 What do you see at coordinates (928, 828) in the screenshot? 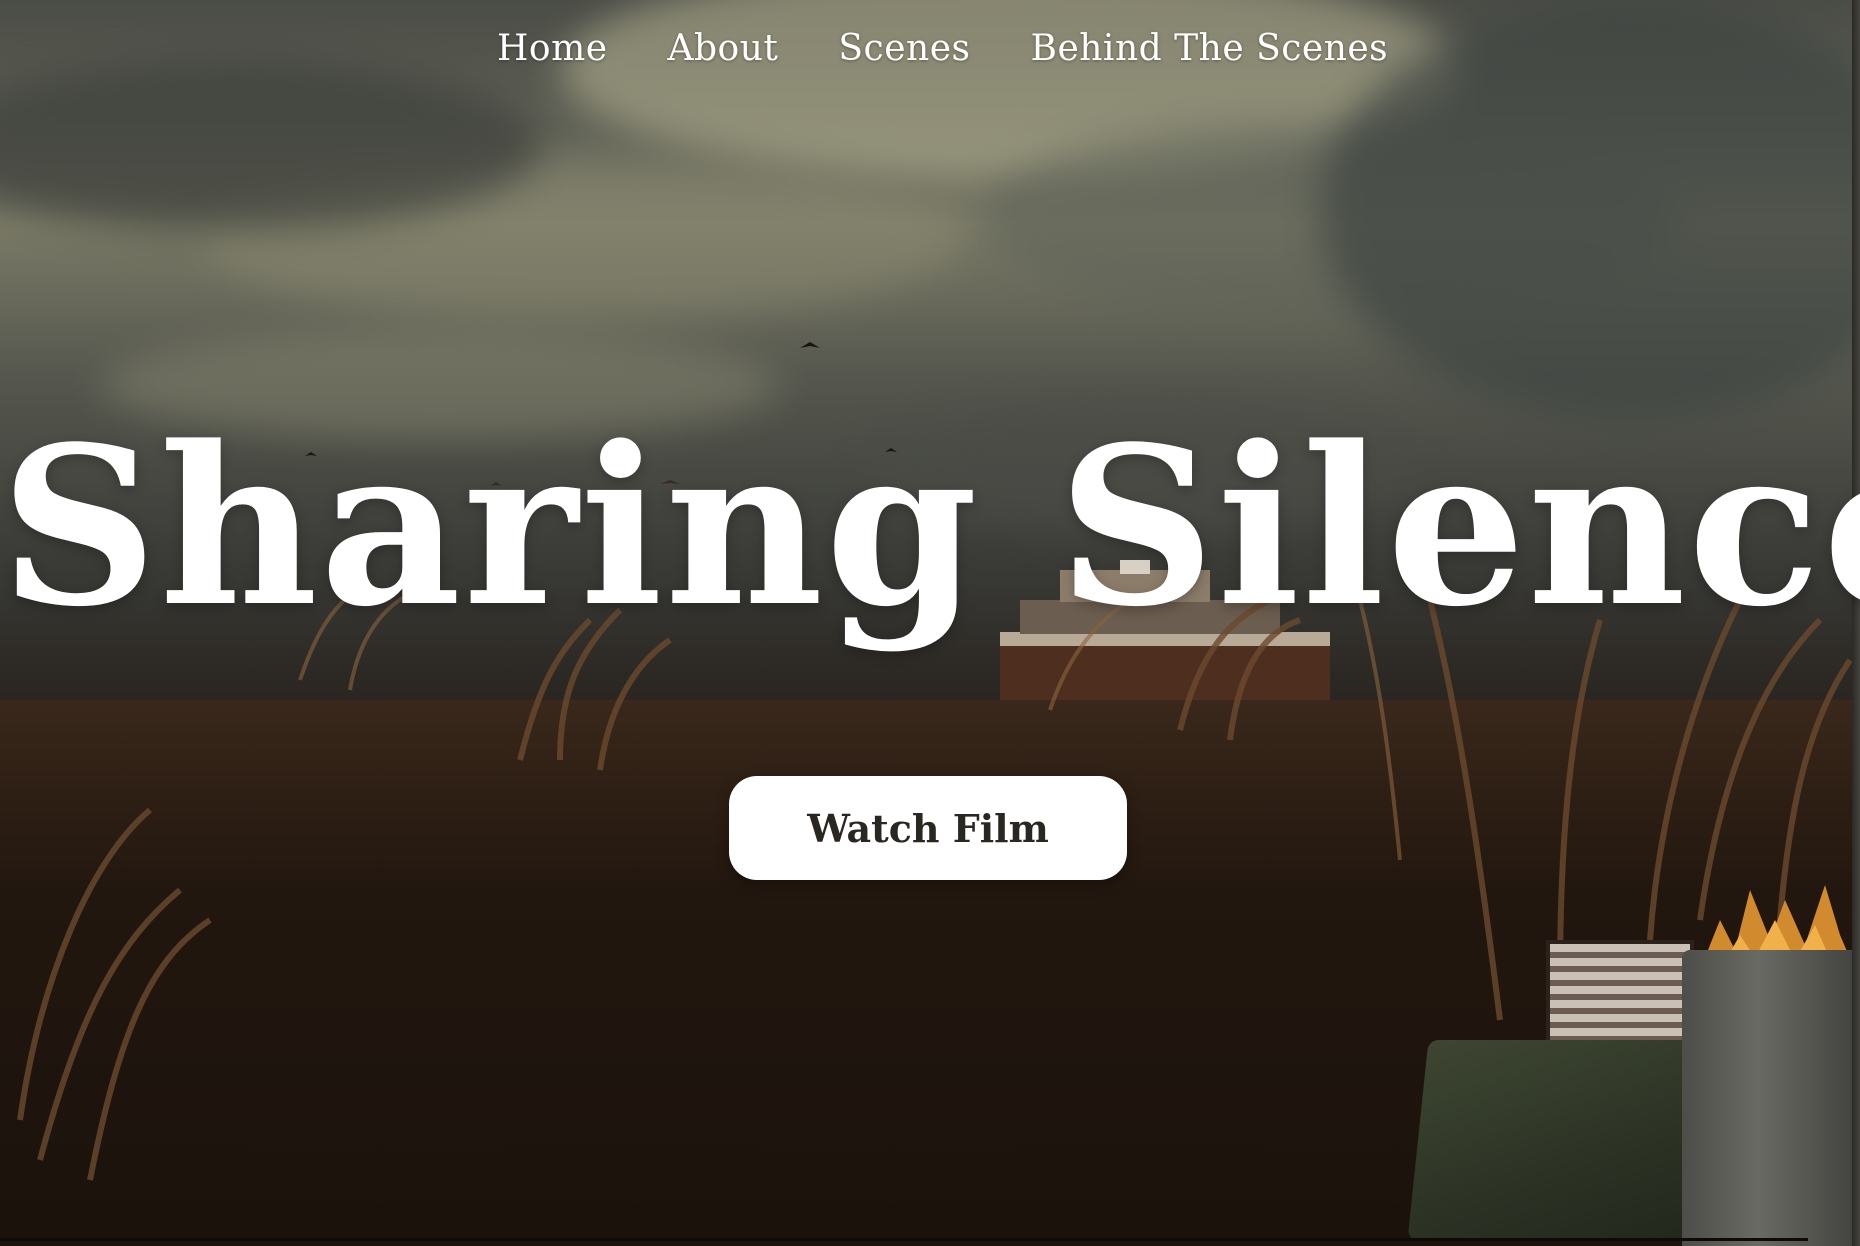
I see `watch-film-button: Watch Film` at bounding box center [928, 828].